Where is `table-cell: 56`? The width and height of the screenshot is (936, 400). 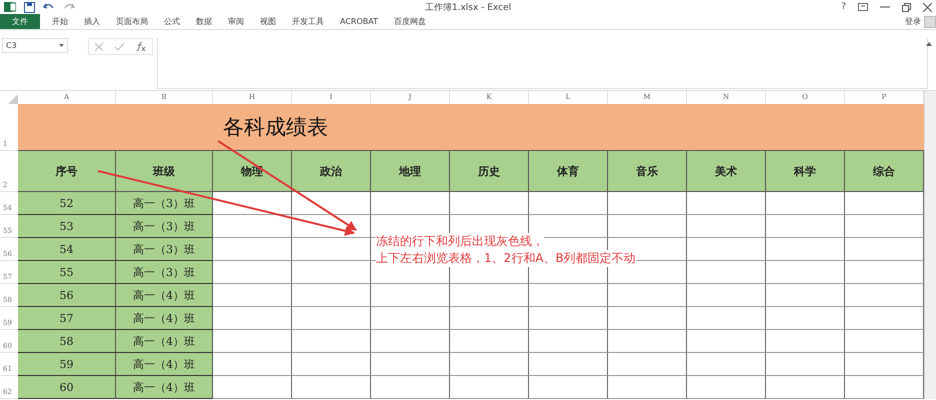 table-cell: 56 is located at coordinates (67, 295).